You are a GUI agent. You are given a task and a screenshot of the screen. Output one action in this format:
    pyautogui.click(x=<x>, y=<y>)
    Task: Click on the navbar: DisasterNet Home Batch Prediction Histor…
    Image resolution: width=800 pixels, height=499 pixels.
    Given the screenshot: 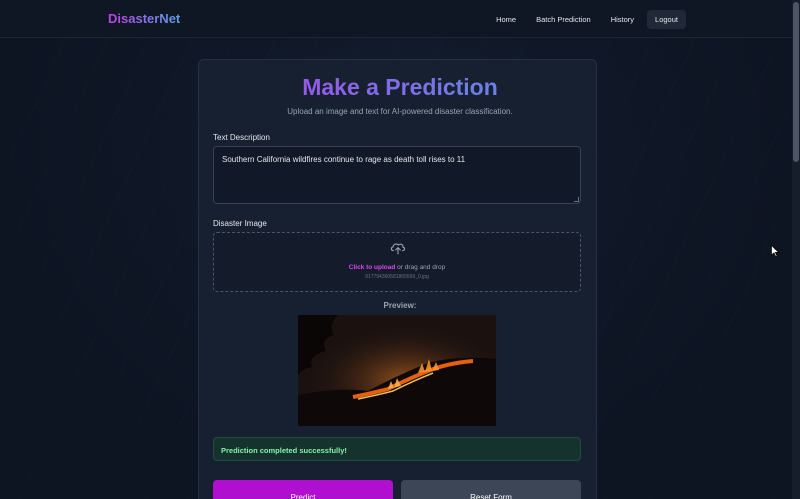 What is the action you would take?
    pyautogui.click(x=396, y=19)
    